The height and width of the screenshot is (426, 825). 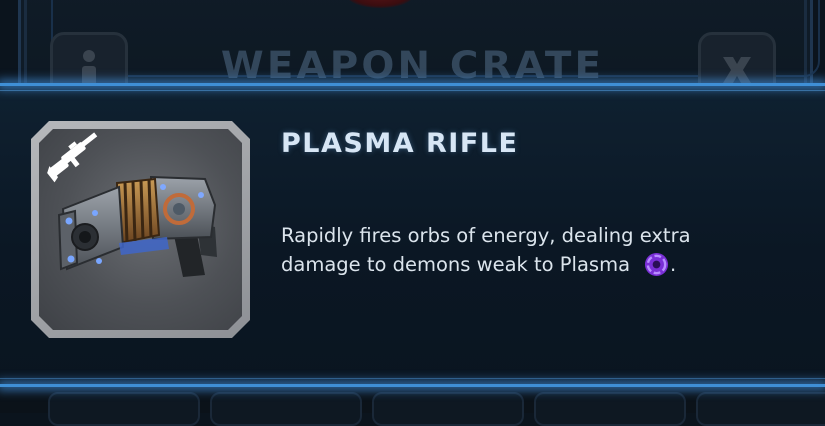 I want to click on plasma-rifle-image, so click(x=137, y=226).